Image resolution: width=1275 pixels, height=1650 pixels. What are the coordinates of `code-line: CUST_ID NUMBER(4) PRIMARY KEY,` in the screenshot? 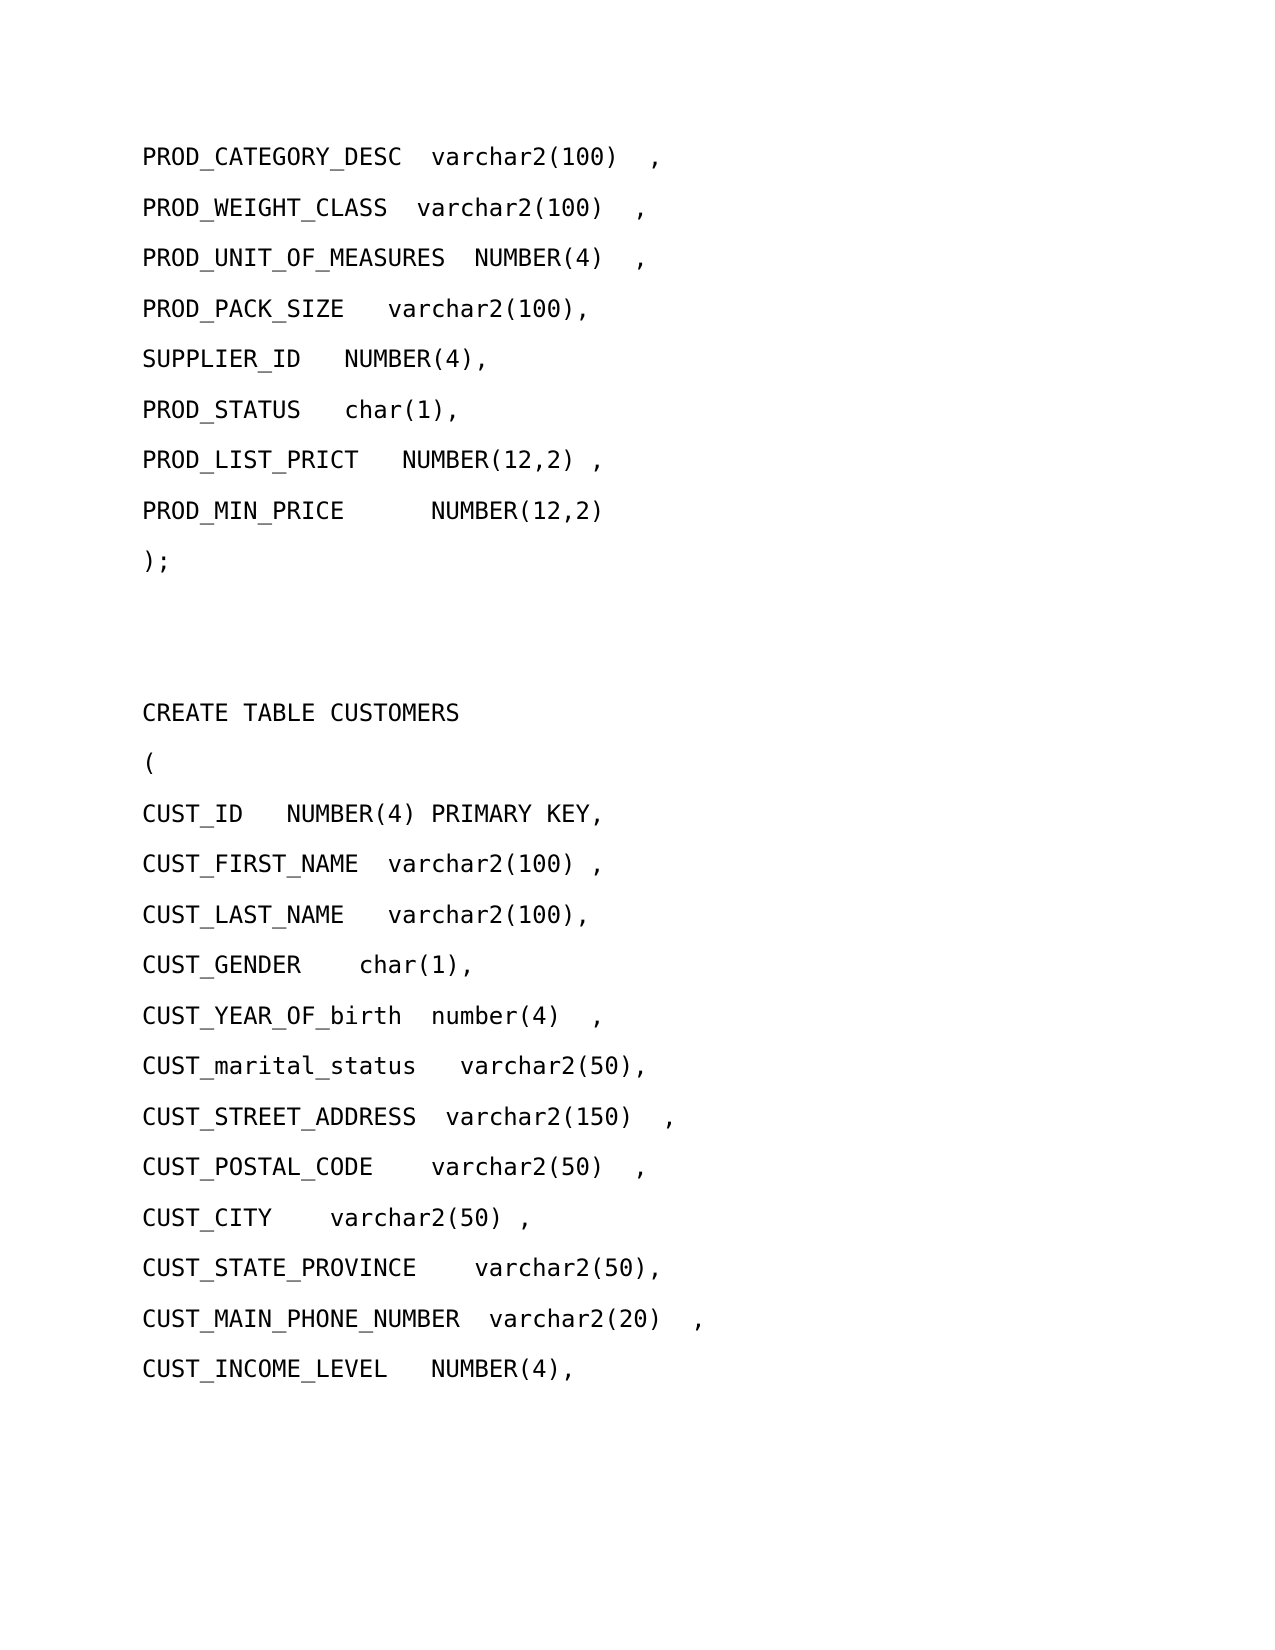 It's located at (373, 813).